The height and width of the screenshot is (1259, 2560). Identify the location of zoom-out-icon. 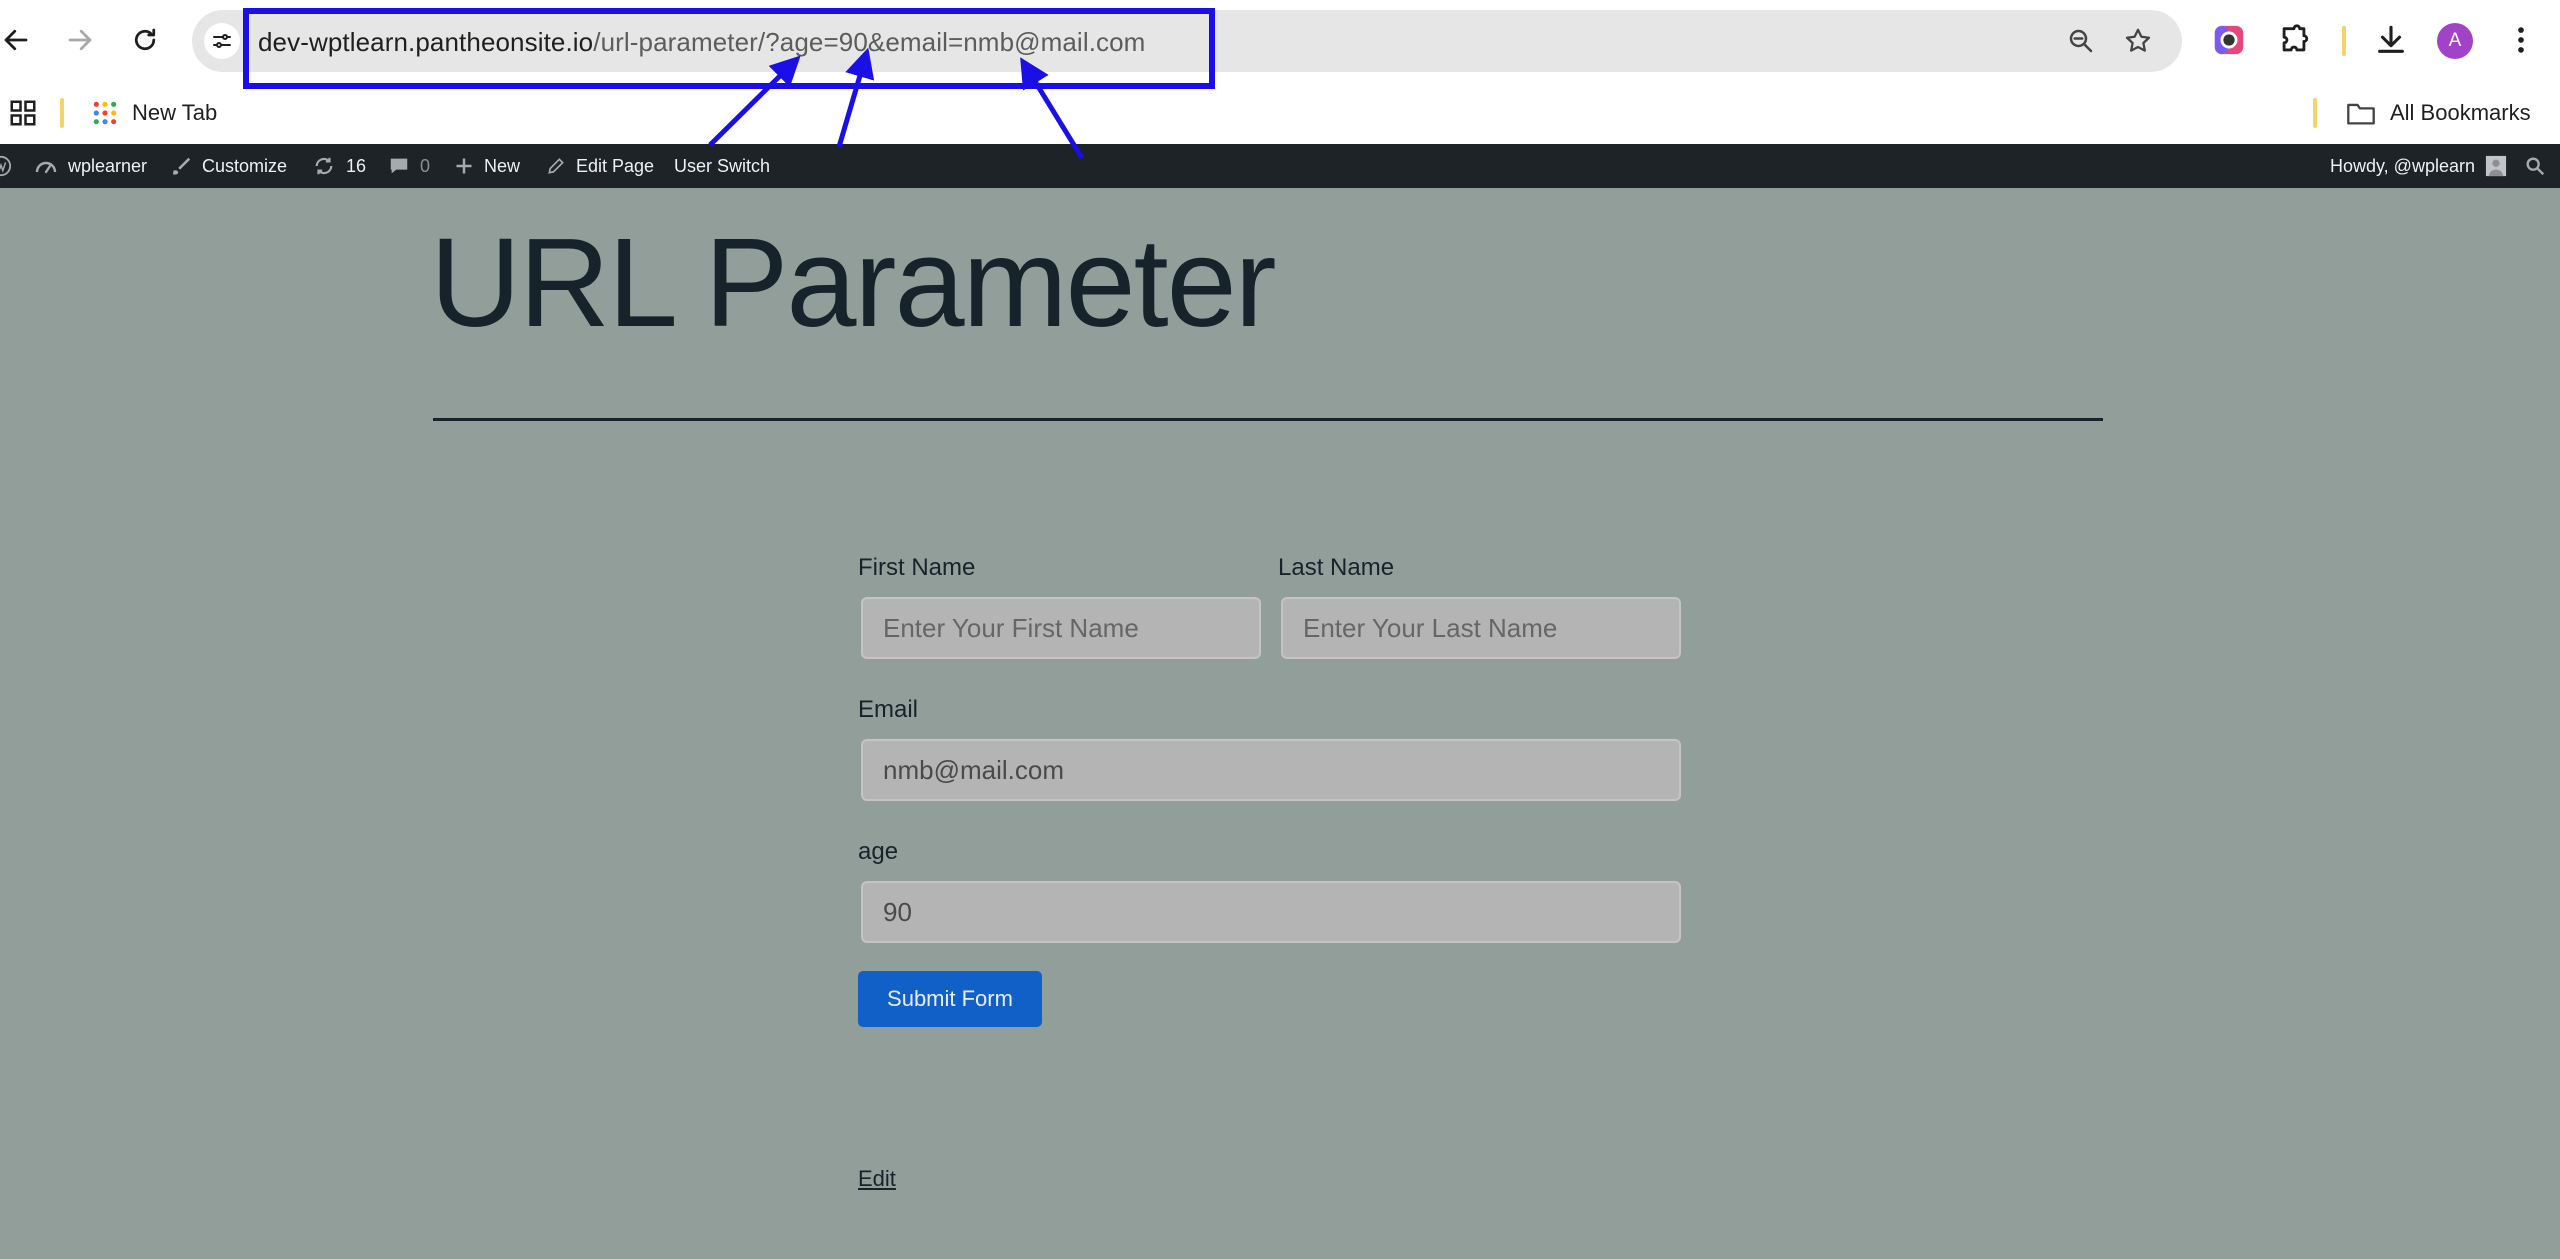
(2081, 41).